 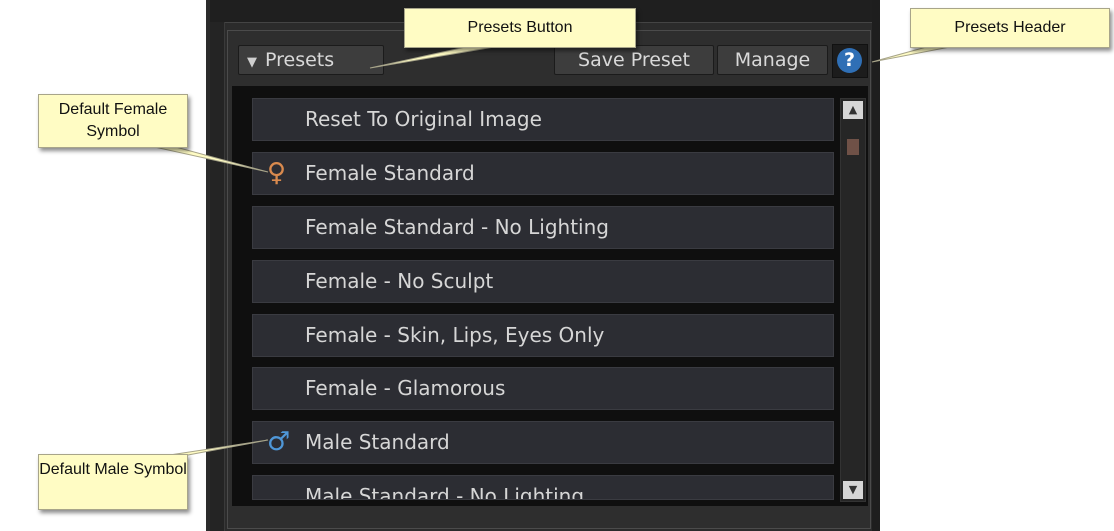 I want to click on callout-default-female-symbol: Default Female Symbol, so click(x=113, y=121).